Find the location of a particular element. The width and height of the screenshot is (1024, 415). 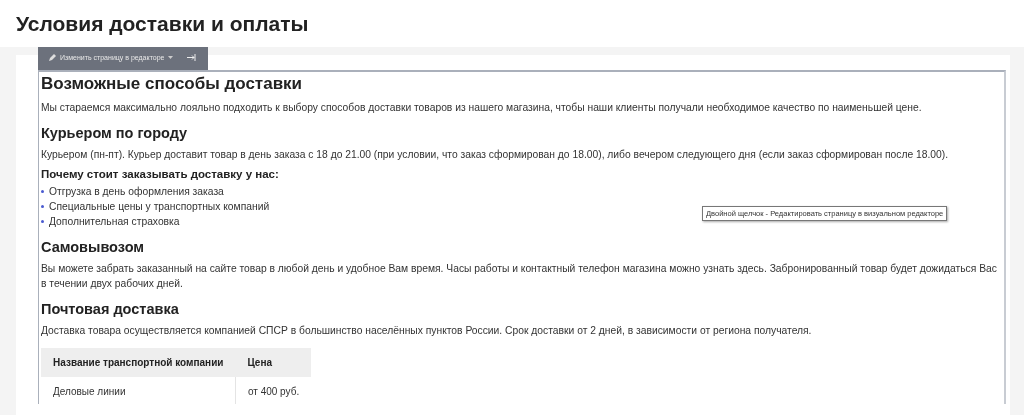

column-header: Цена is located at coordinates (273, 362).